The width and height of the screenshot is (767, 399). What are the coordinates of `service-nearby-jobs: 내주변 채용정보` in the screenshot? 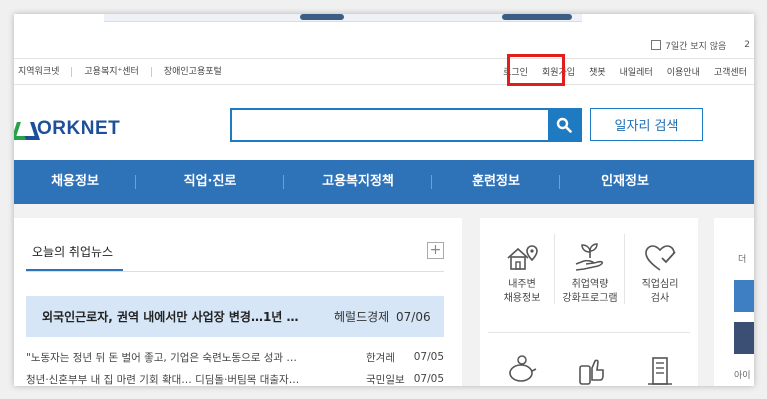 It's located at (522, 274).